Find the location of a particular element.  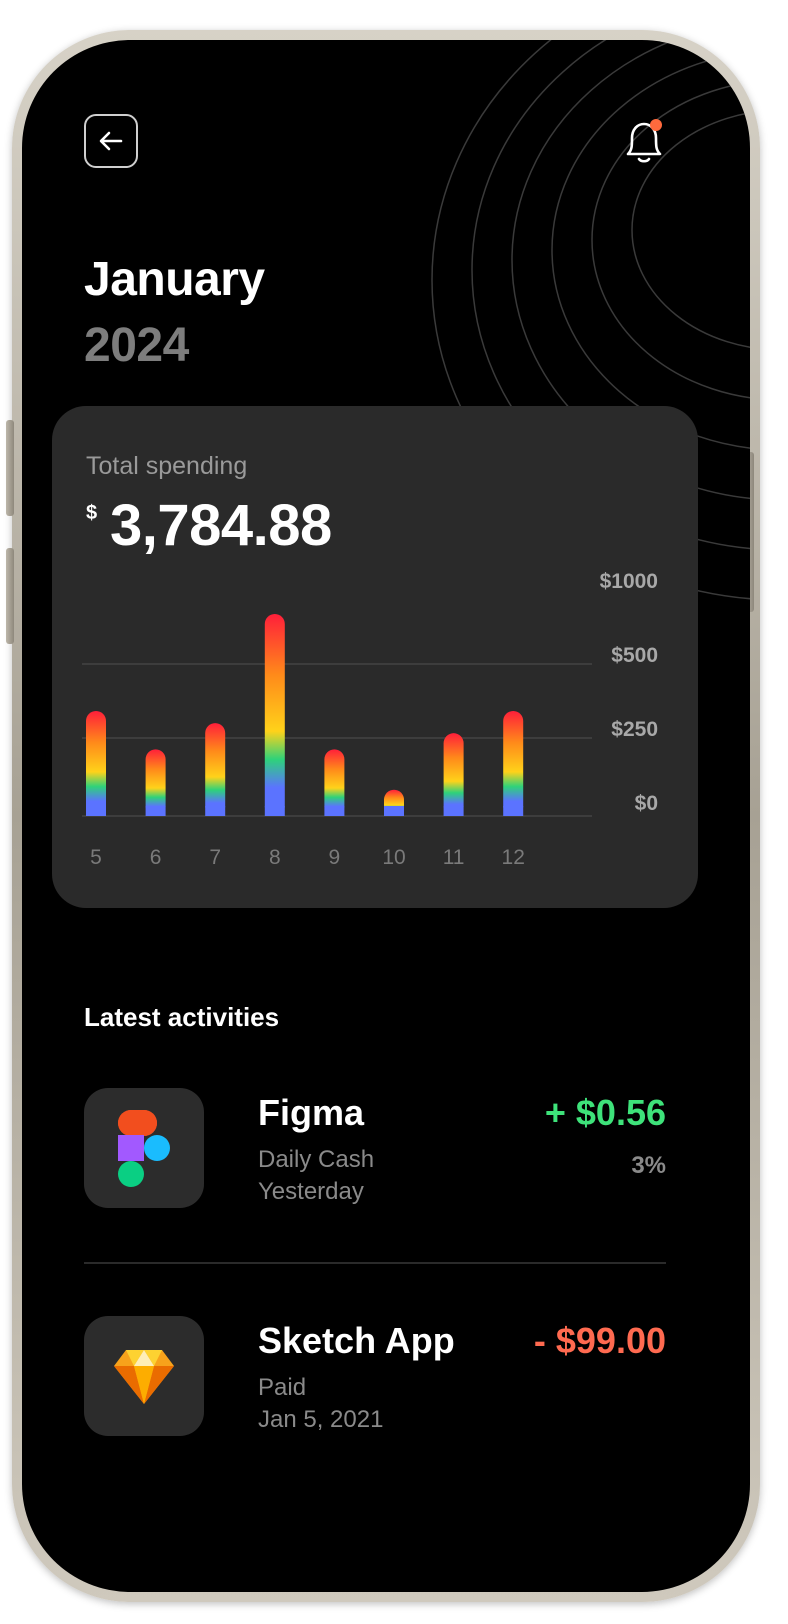

activity-amount: - $99.00 is located at coordinates (599, 1340).